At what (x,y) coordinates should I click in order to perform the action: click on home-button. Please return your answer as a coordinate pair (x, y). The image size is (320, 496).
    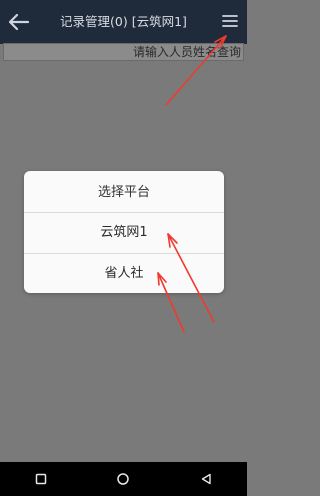
    Looking at the image, I should click on (123, 479).